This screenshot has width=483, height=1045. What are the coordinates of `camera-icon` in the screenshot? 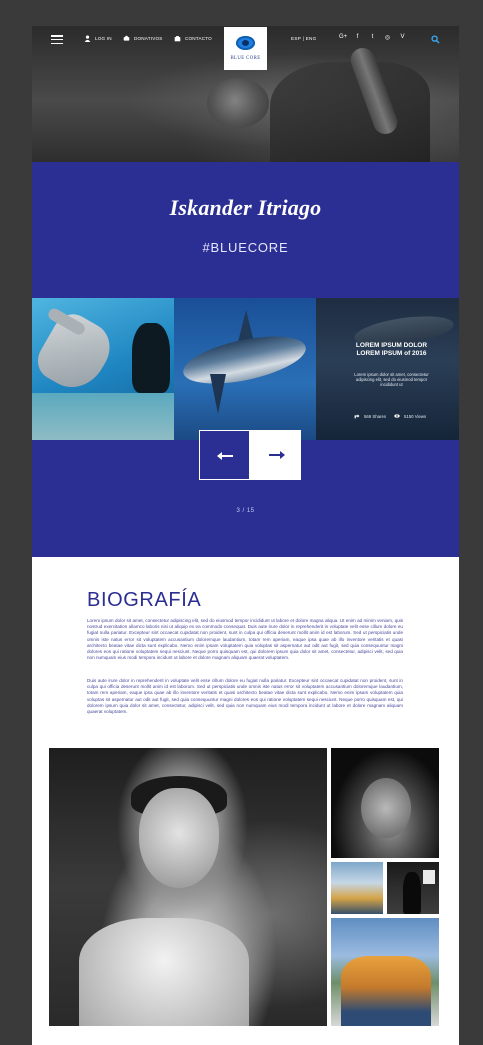 It's located at (177, 39).